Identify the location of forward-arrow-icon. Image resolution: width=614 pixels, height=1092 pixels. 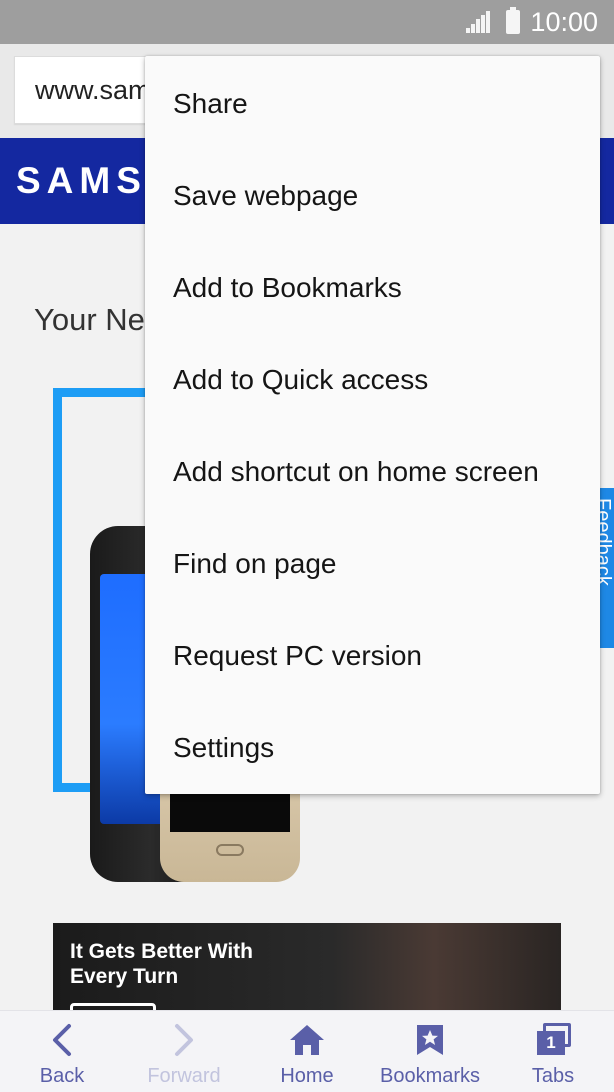
(184, 1040).